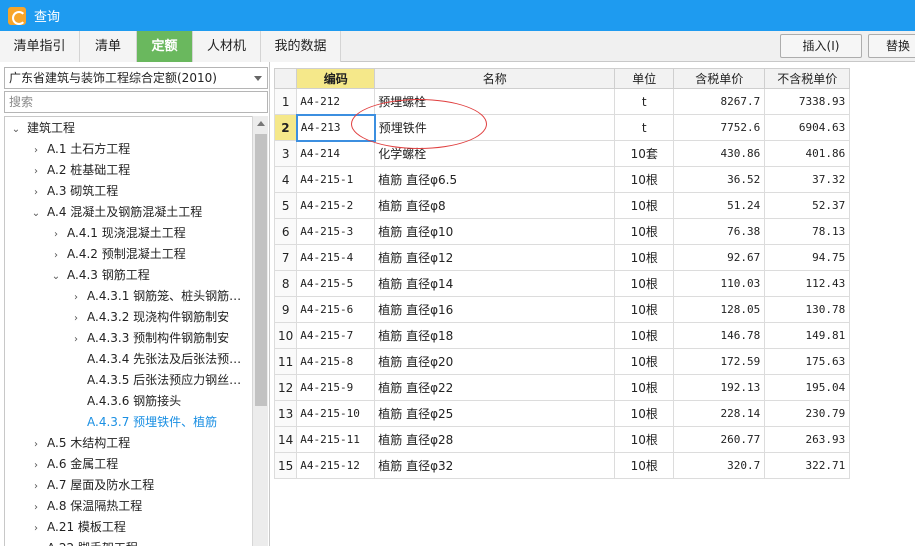  What do you see at coordinates (821, 46) in the screenshot?
I see `insert-button: 插入(I)` at bounding box center [821, 46].